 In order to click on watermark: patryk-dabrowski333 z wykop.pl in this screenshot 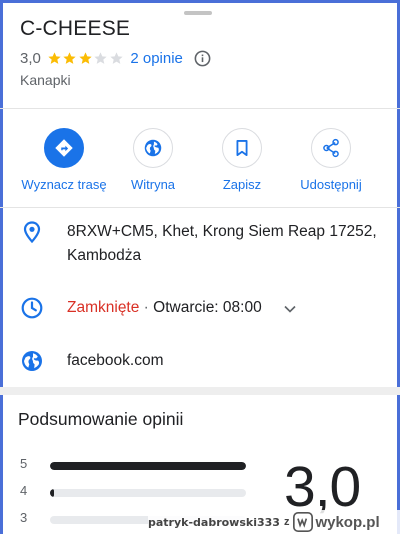, I will do `click(274, 522)`.